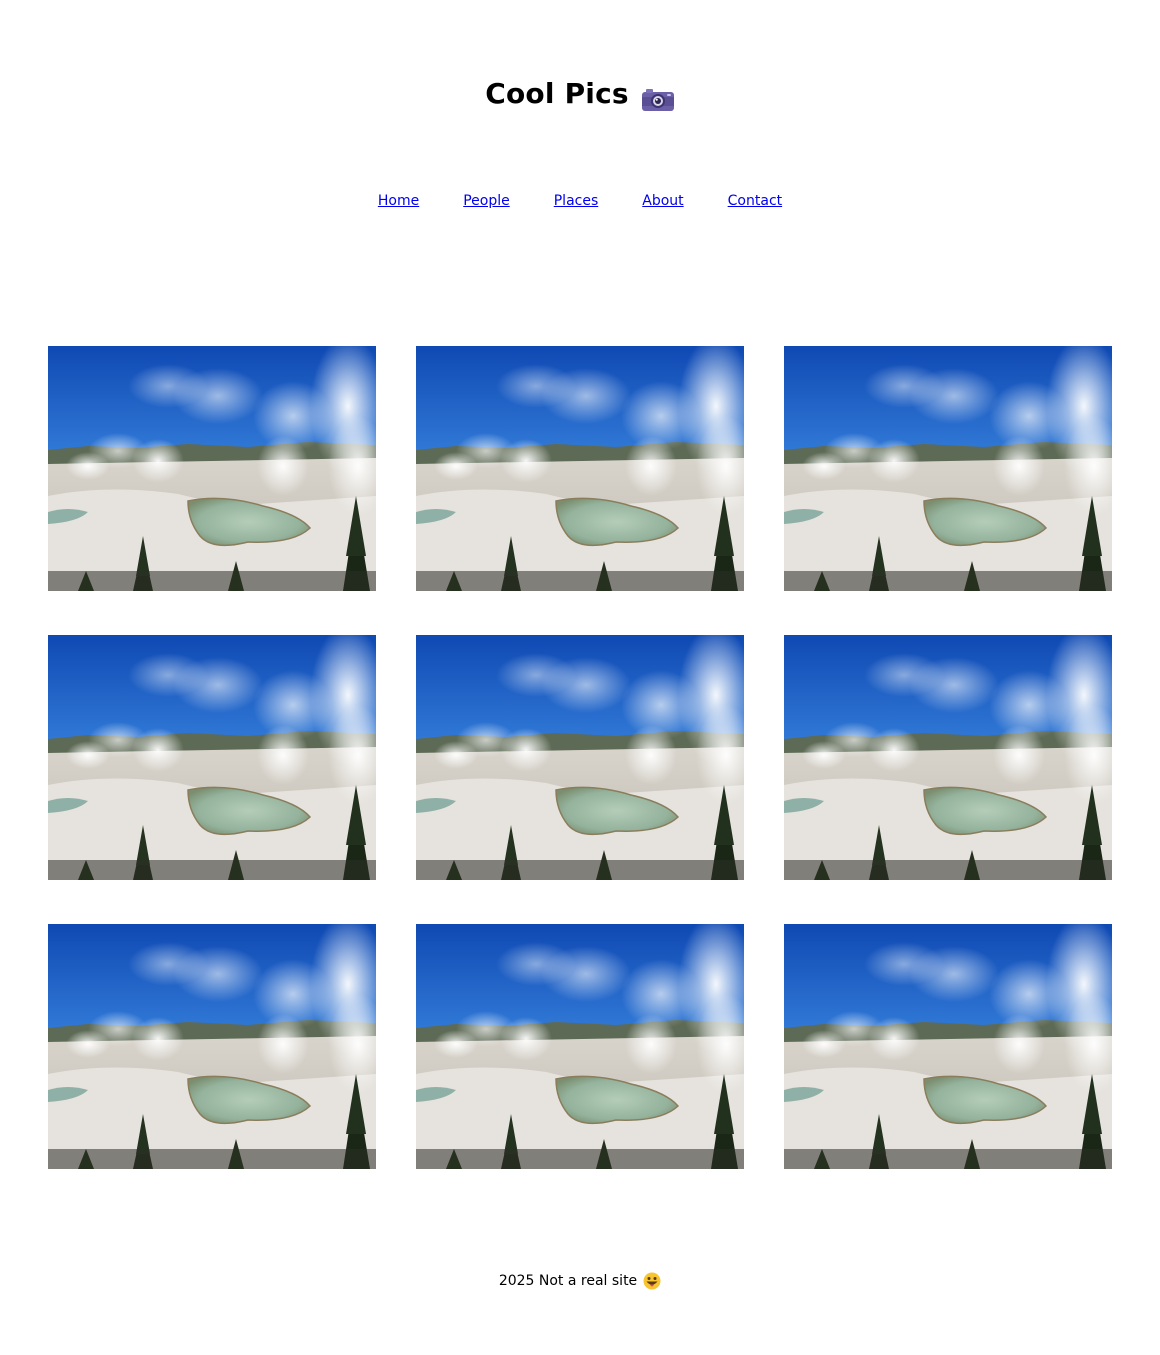 This screenshot has height=1355, width=1160. I want to click on nav-list: Home People Places About Contact, so click(580, 201).